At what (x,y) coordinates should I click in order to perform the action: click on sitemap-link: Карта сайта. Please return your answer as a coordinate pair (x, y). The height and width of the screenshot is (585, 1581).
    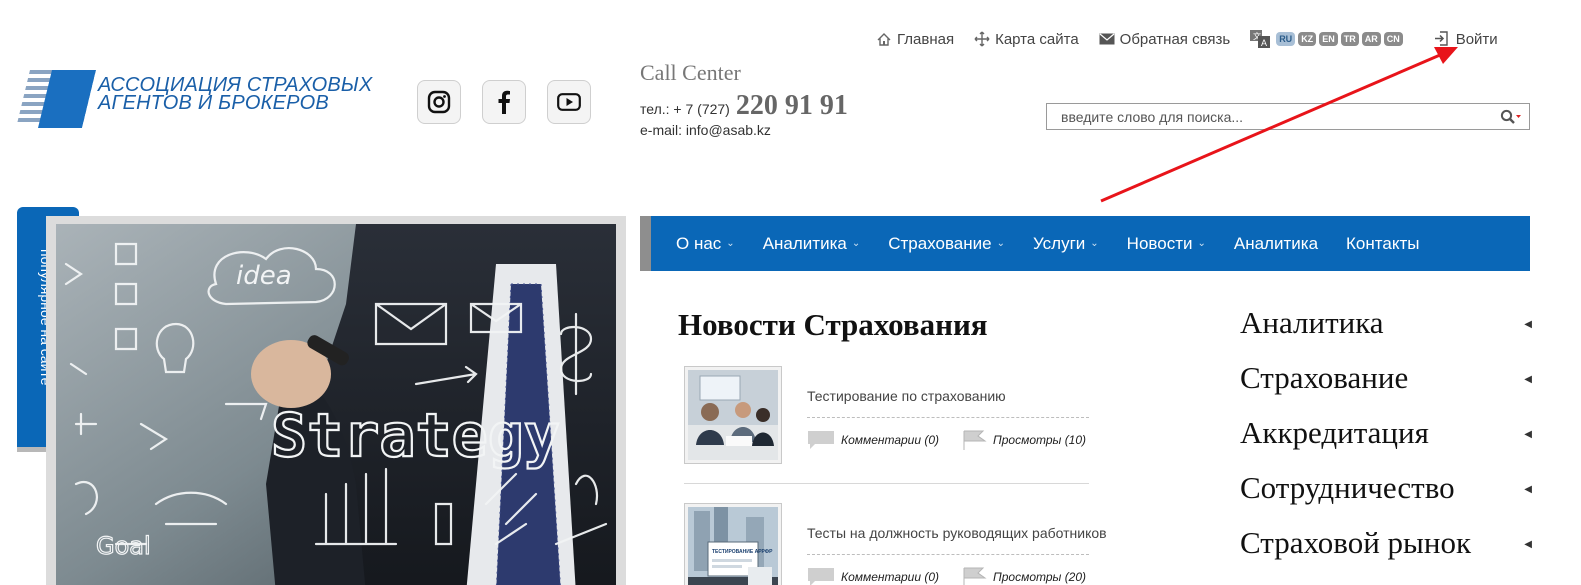
    Looking at the image, I should click on (1026, 39).